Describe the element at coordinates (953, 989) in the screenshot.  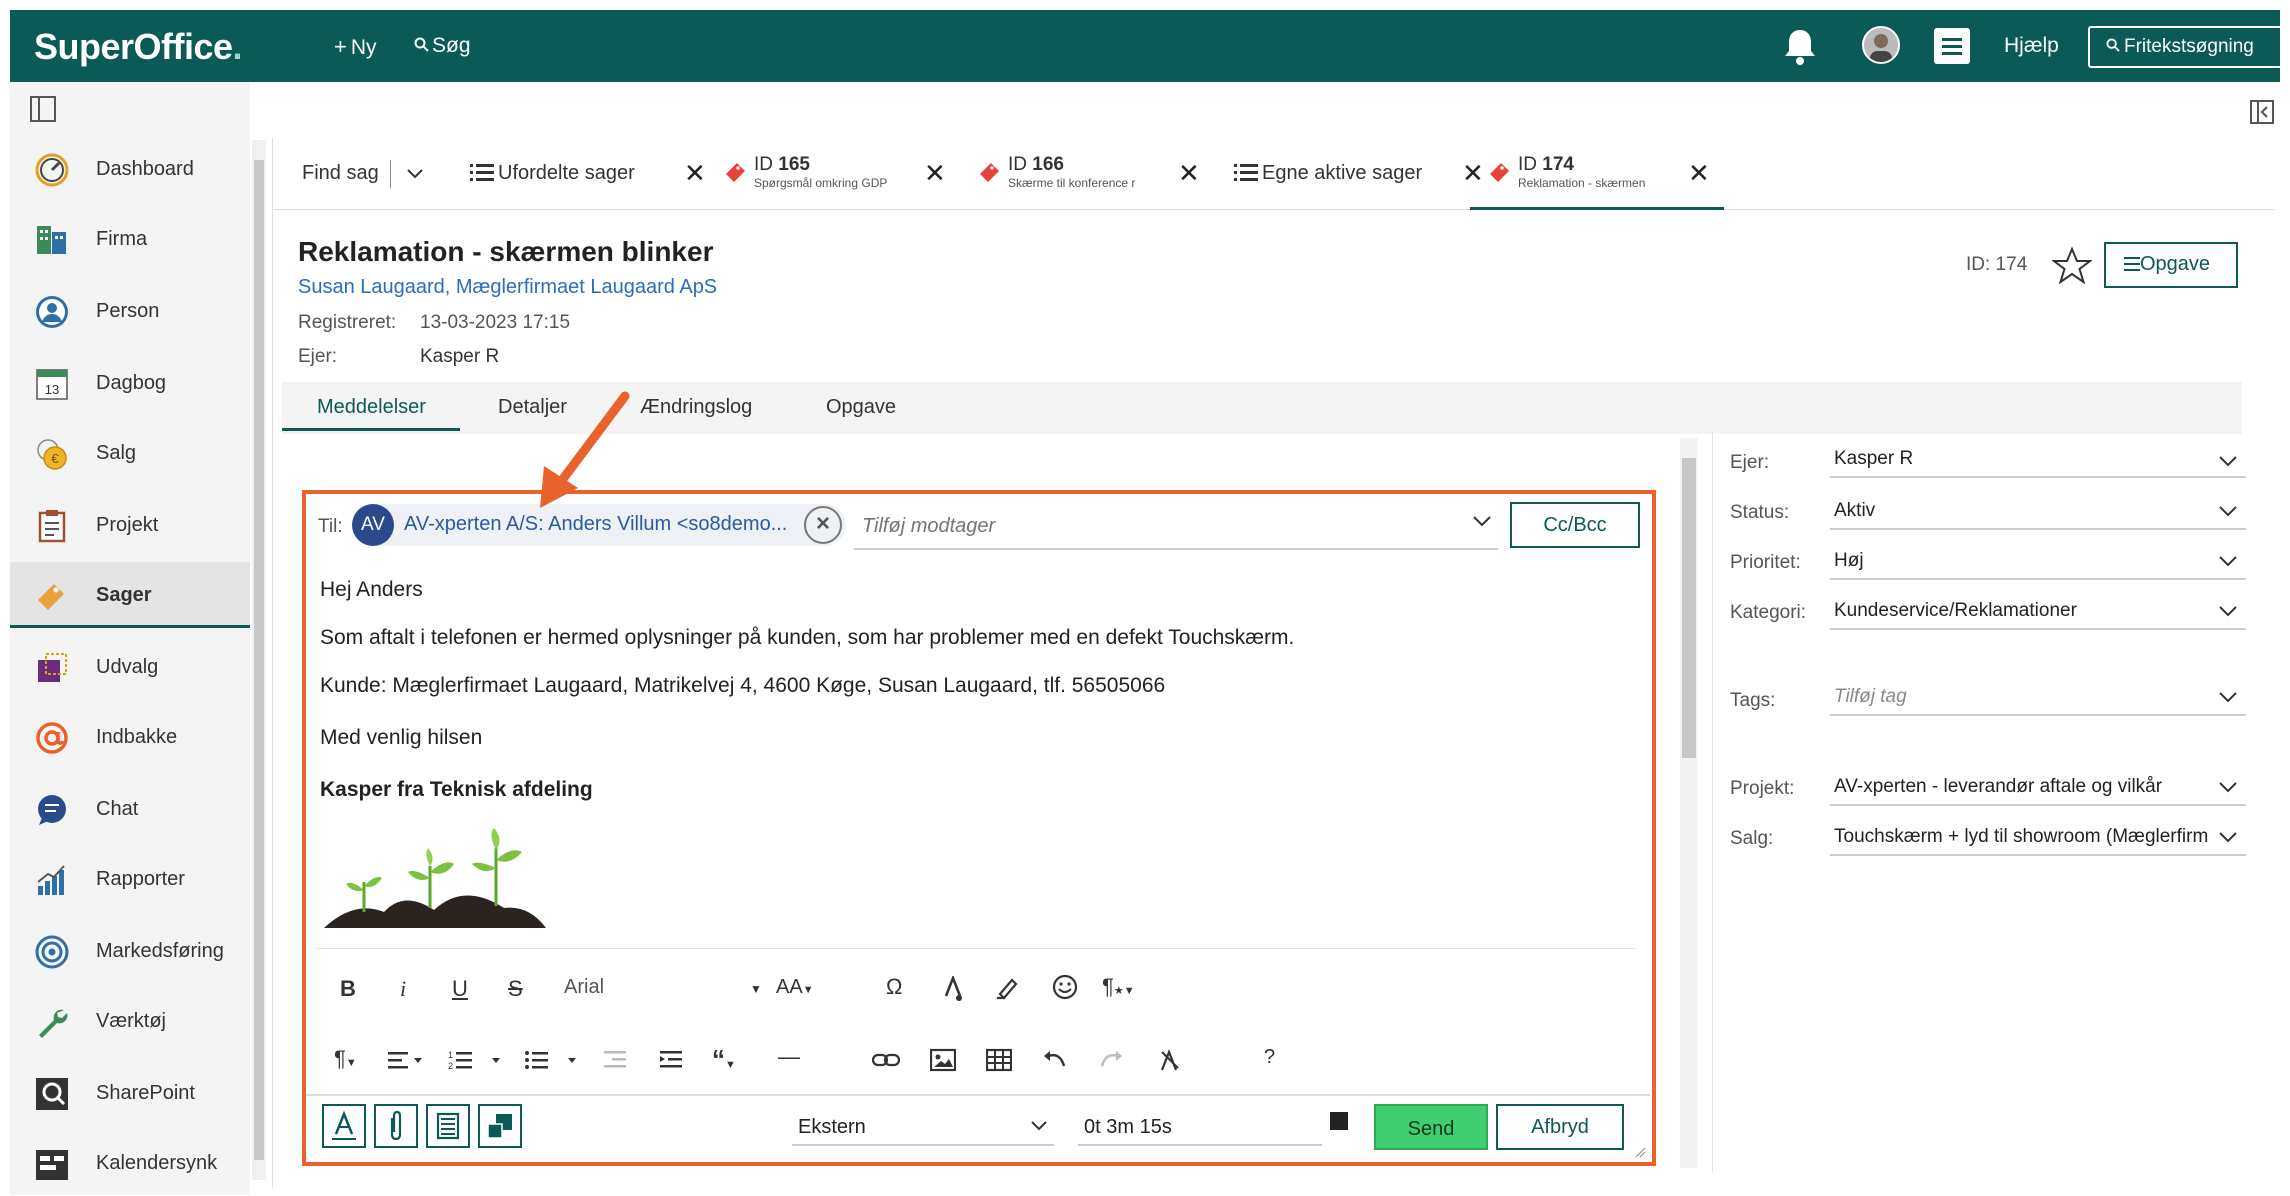
I see `text-color-icon` at that location.